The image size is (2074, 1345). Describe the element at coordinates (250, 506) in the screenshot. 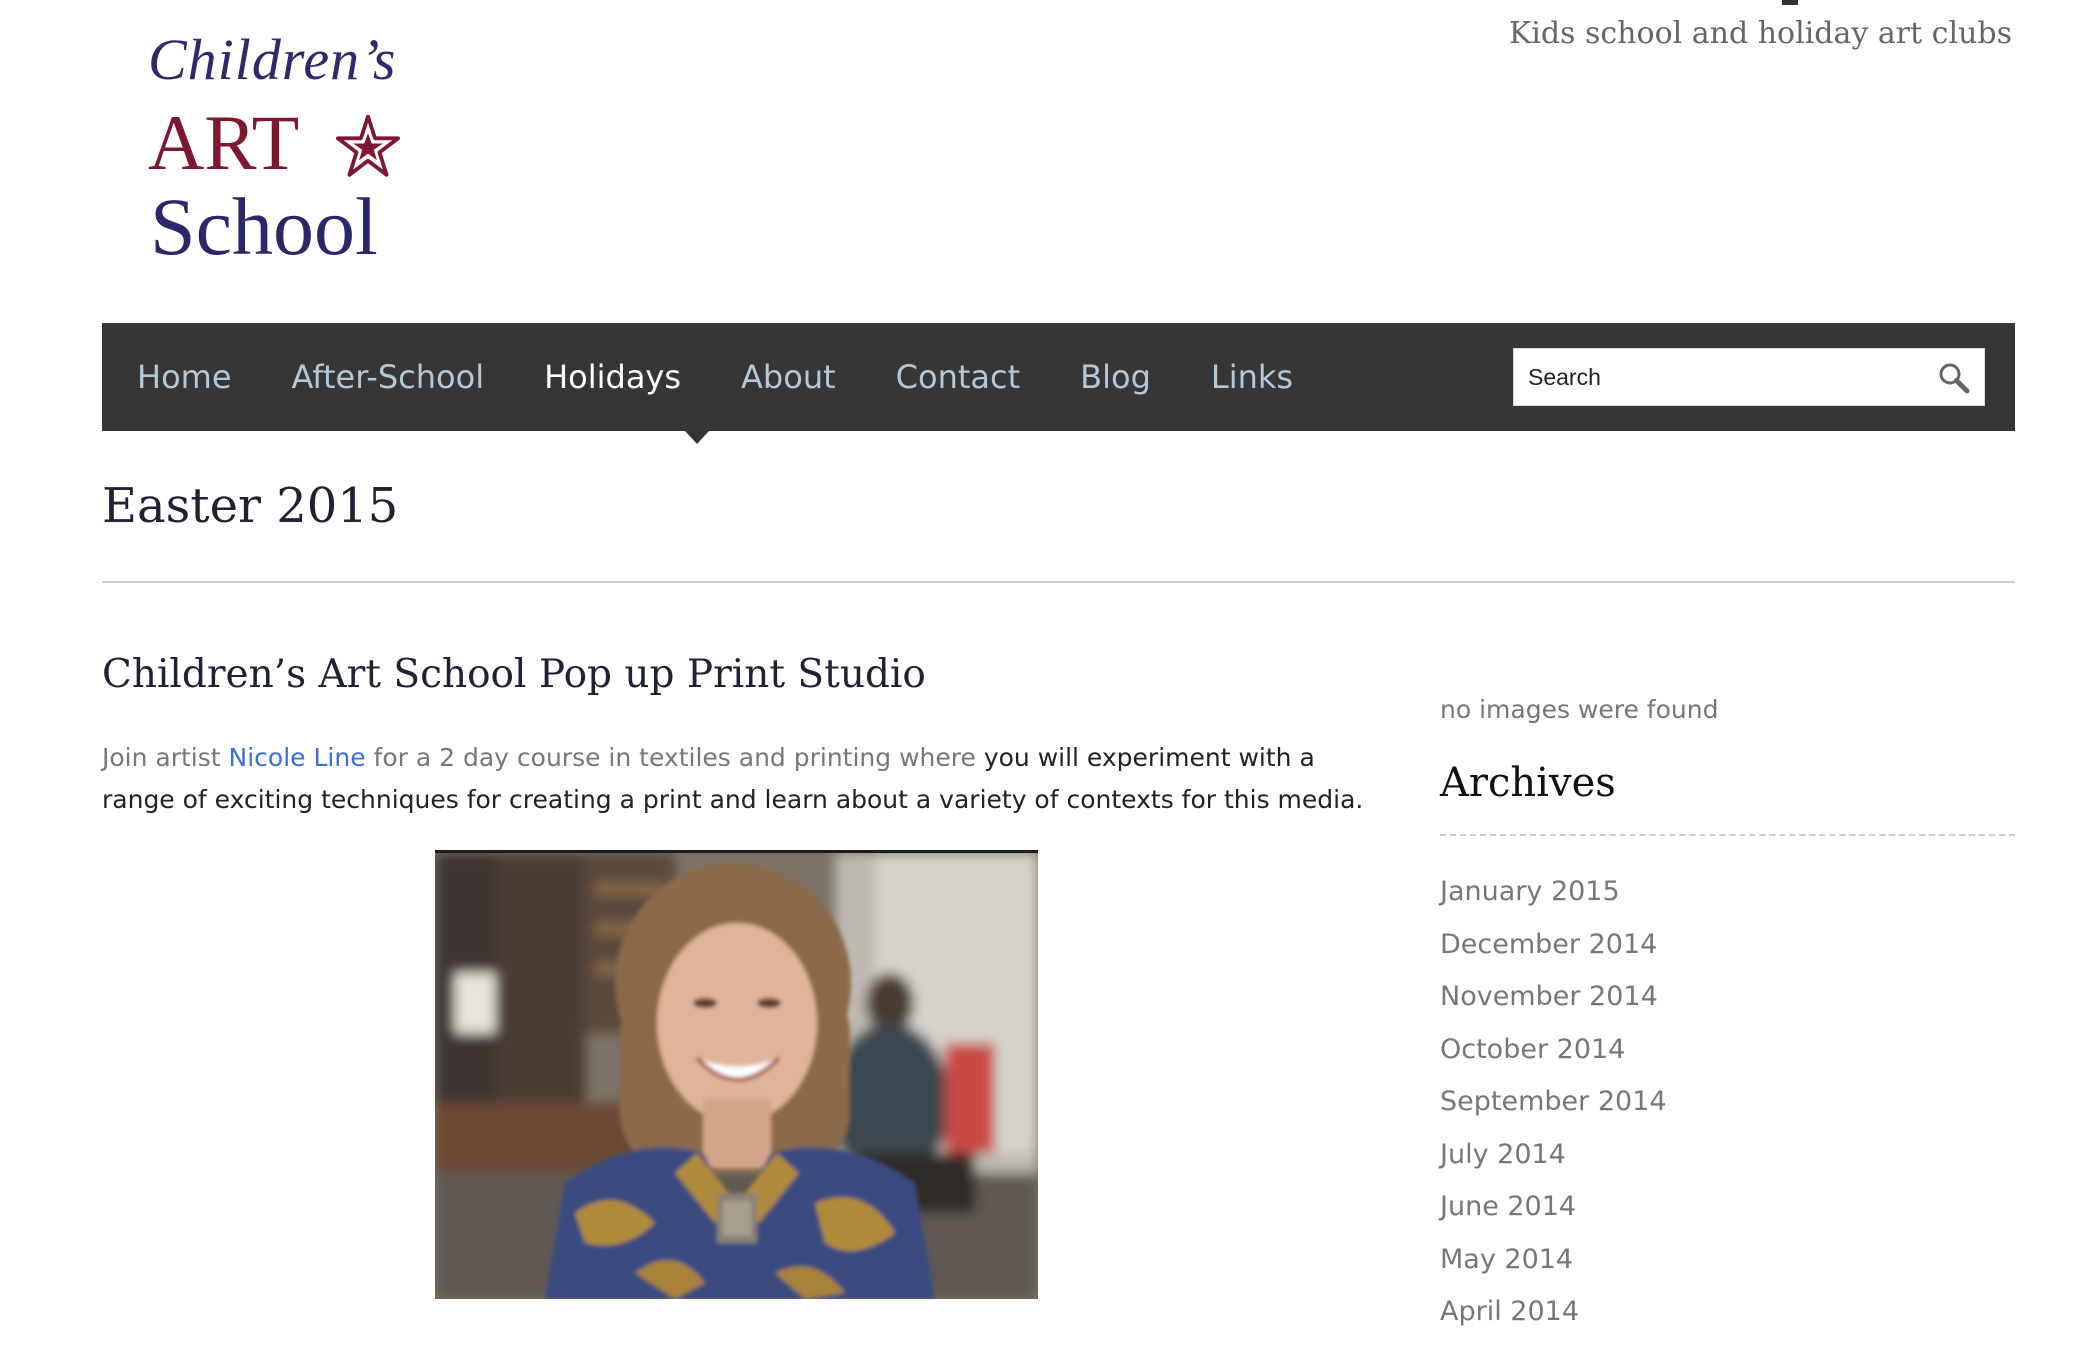

I see `page-title: Easter 2015` at that location.